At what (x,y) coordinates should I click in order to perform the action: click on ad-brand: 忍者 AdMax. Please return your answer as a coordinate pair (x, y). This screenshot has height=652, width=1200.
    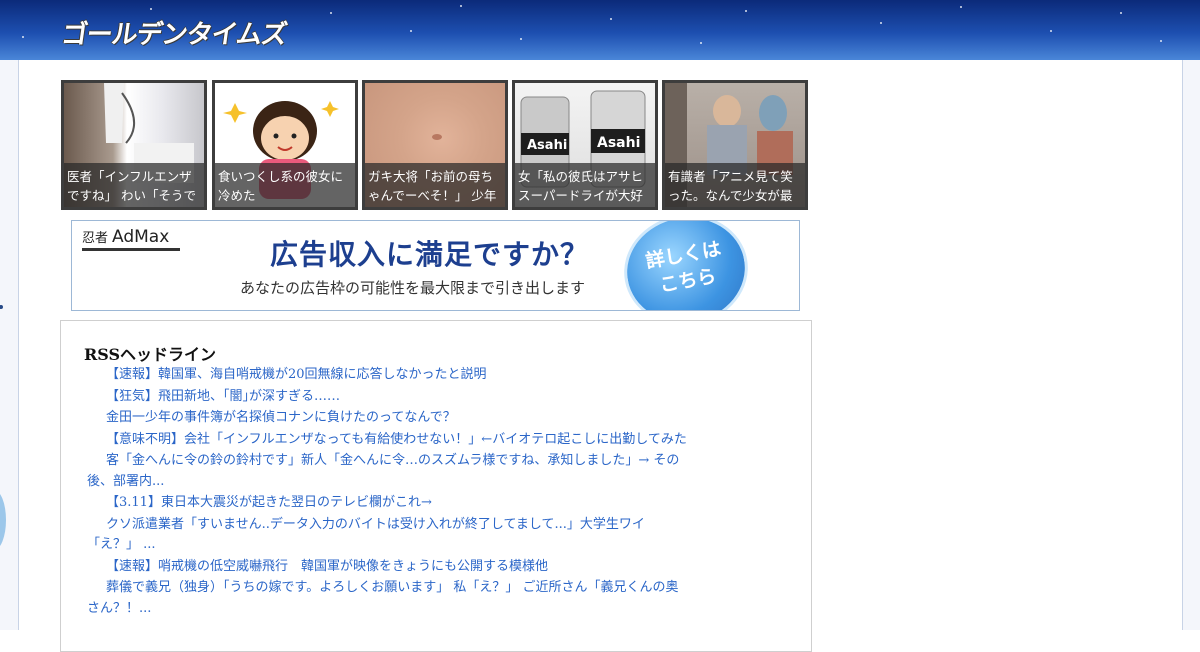
    Looking at the image, I should click on (125, 237).